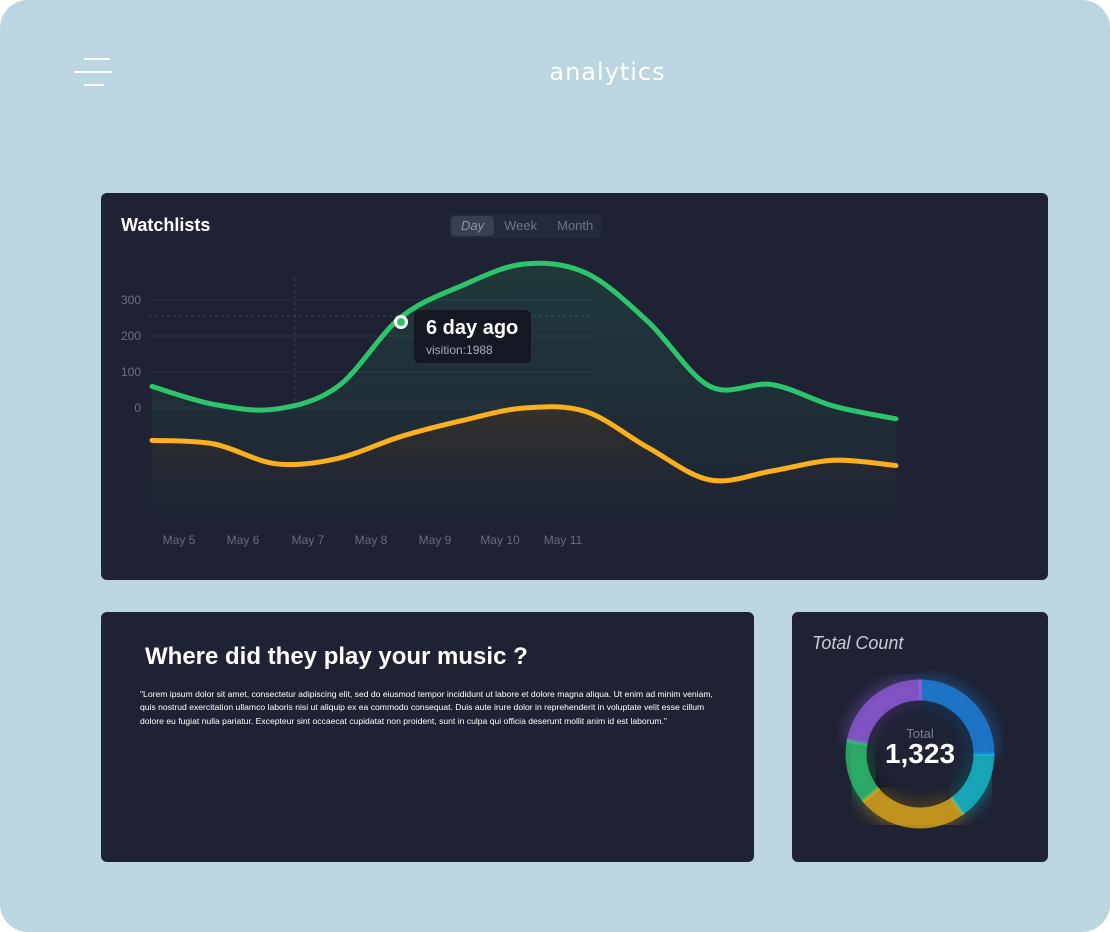  Describe the element at coordinates (371, 540) in the screenshot. I see `x-tick-label: May 8` at that location.